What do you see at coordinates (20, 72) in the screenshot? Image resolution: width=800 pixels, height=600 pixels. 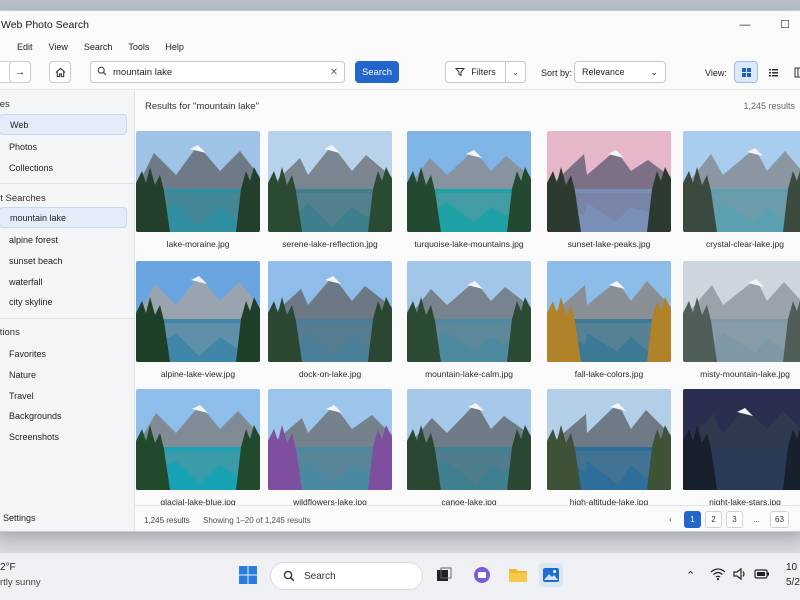 I see `forward-button: →` at bounding box center [20, 72].